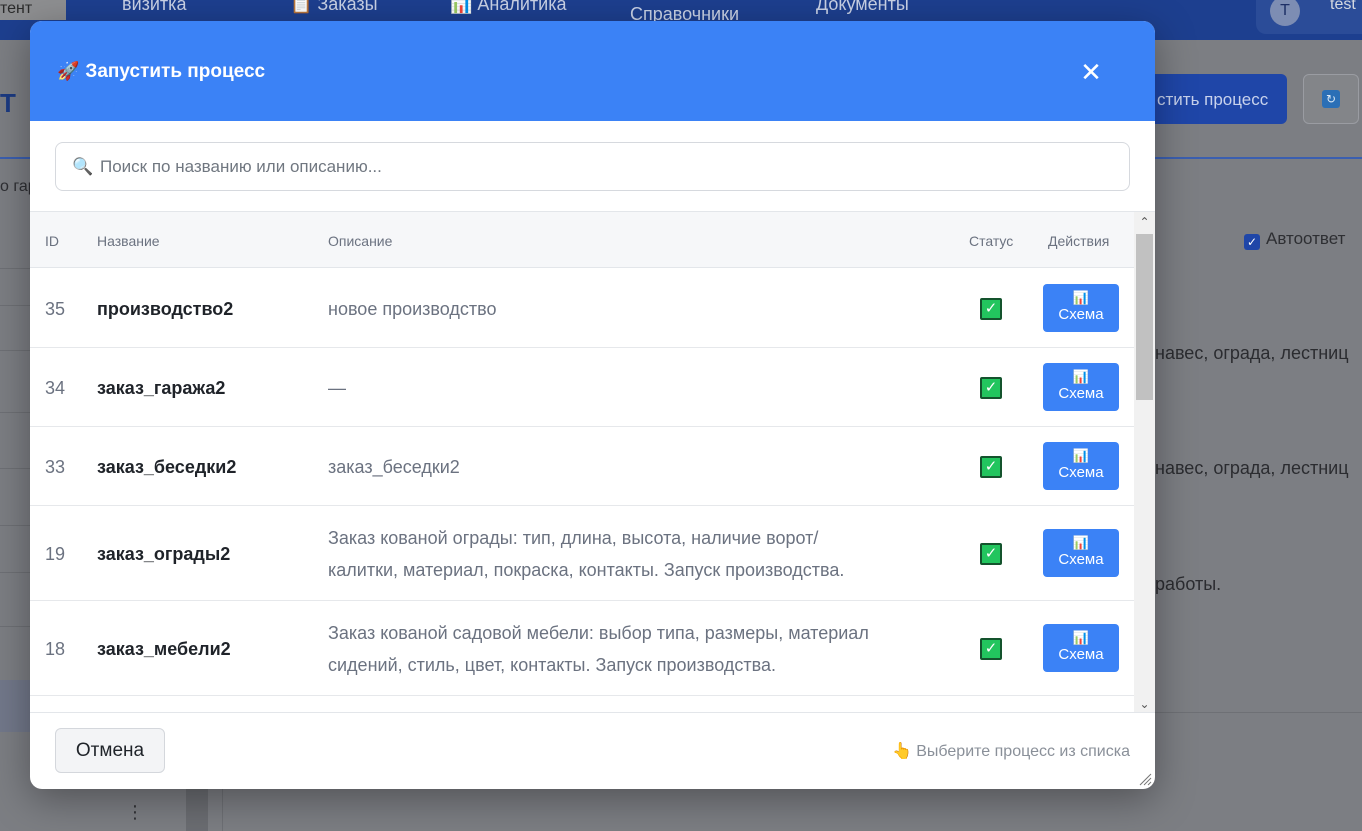  I want to click on scroll-down-arrow-icon: ⌄, so click(1144, 704).